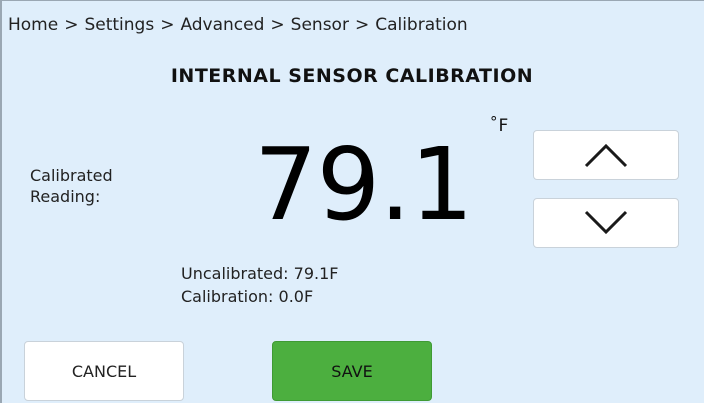 This screenshot has height=403, width=704. I want to click on cancel-button: CANCEL, so click(104, 371).